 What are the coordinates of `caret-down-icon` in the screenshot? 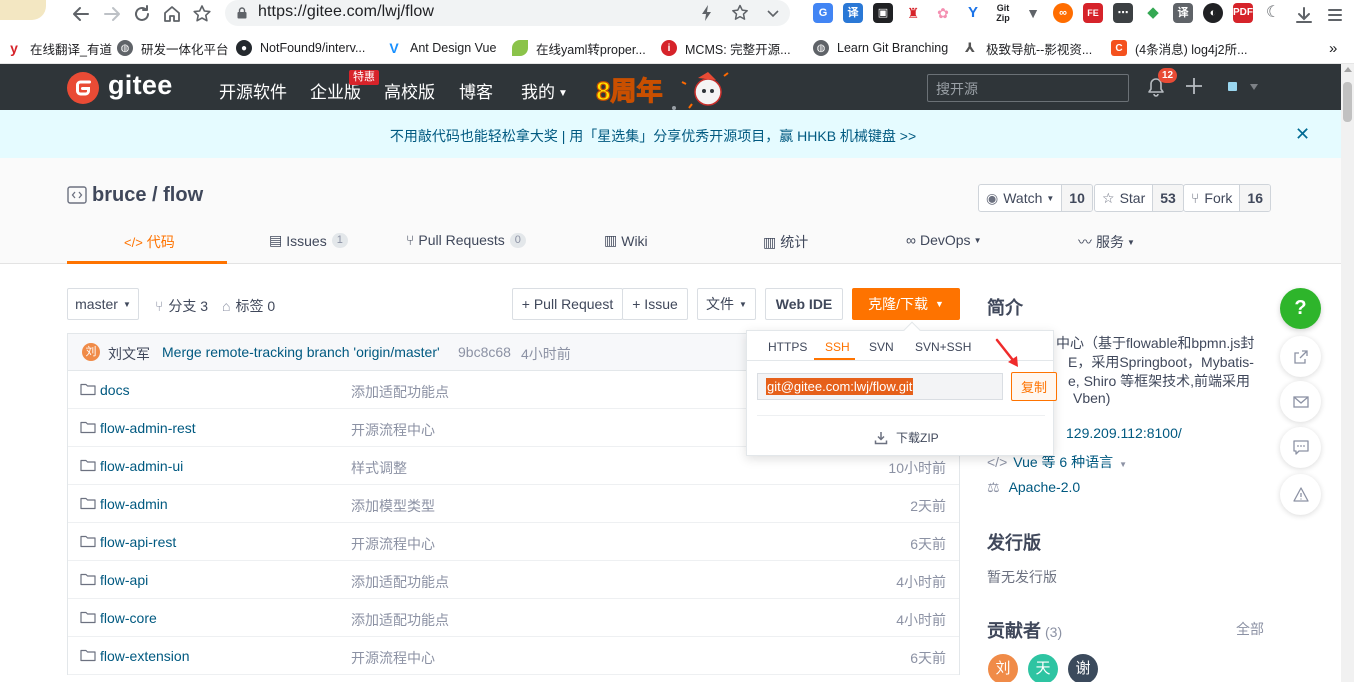 It's located at (1254, 87).